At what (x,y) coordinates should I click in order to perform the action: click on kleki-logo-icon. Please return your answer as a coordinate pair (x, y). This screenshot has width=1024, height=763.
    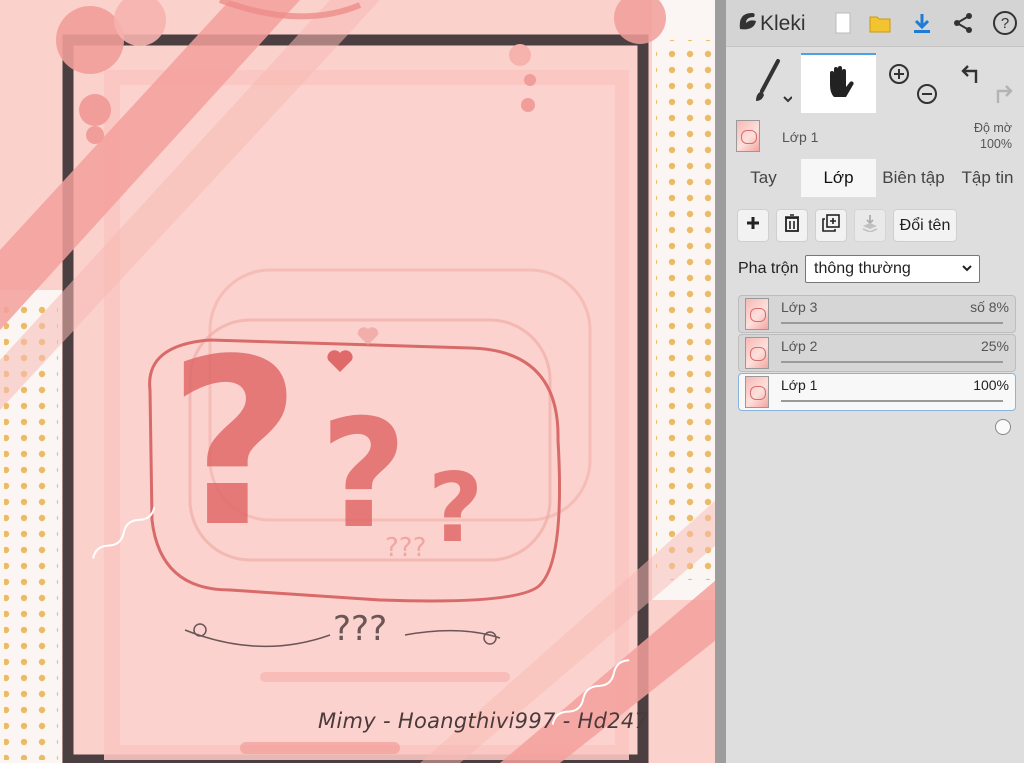
    Looking at the image, I should click on (747, 23).